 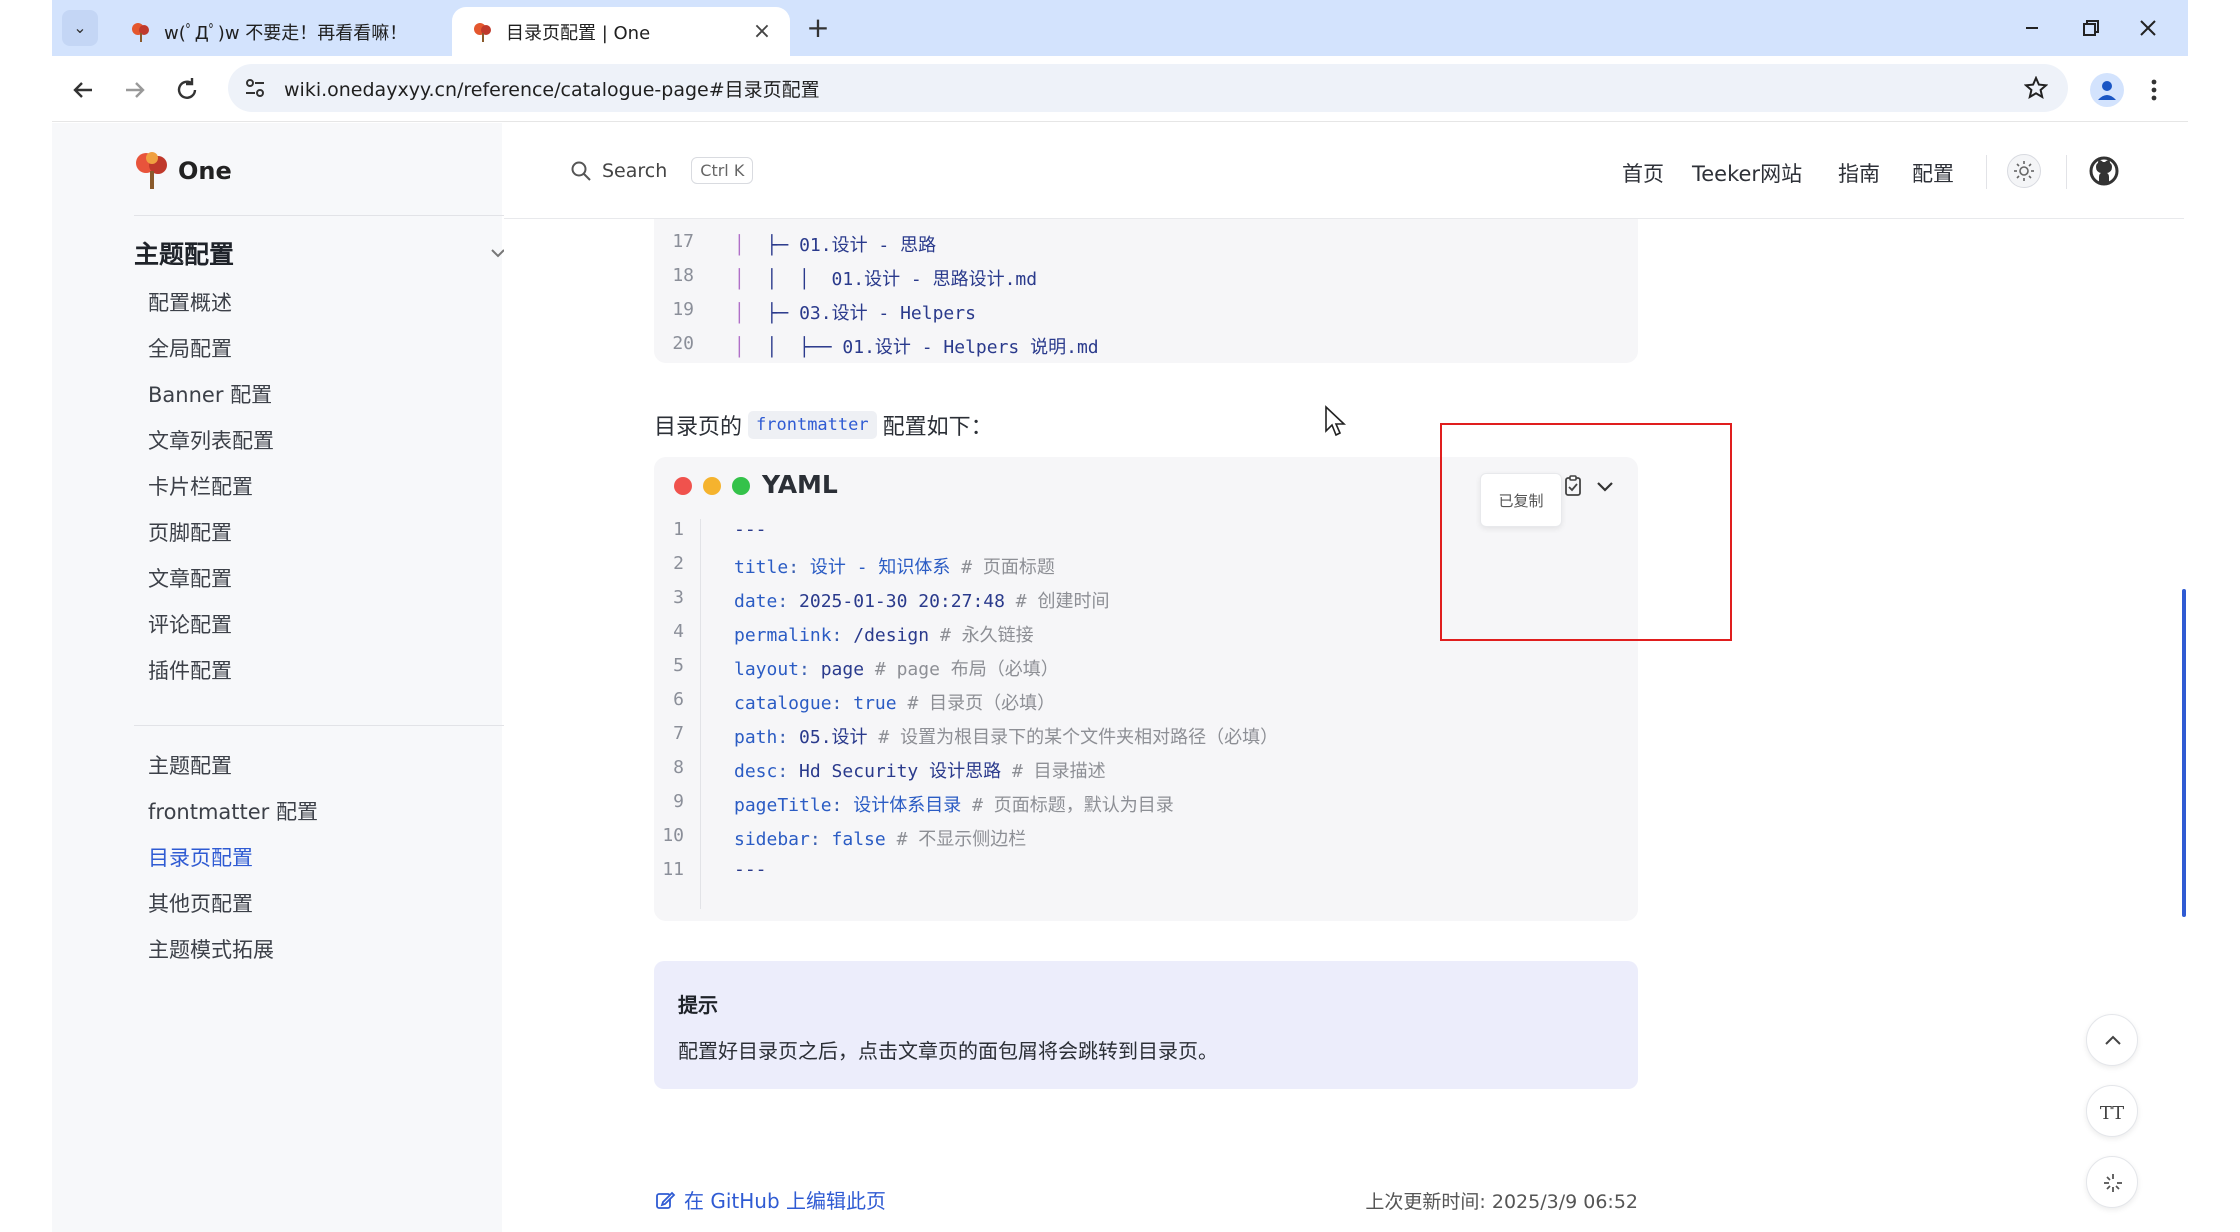 What do you see at coordinates (884, 635) in the screenshot?
I see `code-line: permalink: /design # 永久链接` at bounding box center [884, 635].